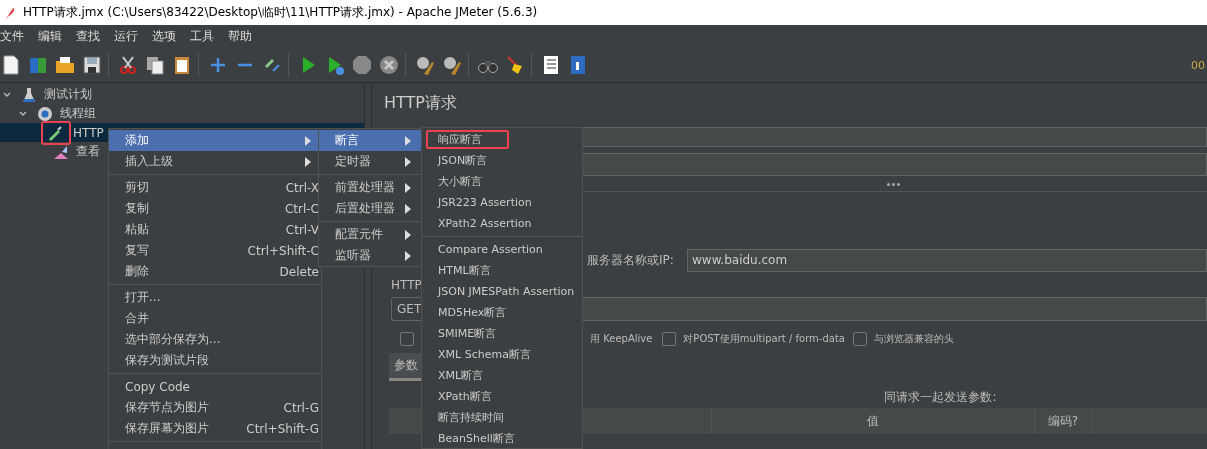 This screenshot has width=1207, height=449. What do you see at coordinates (764, 339) in the screenshot?
I see `checkbox-label: 对POST使用multipart / form-data` at bounding box center [764, 339].